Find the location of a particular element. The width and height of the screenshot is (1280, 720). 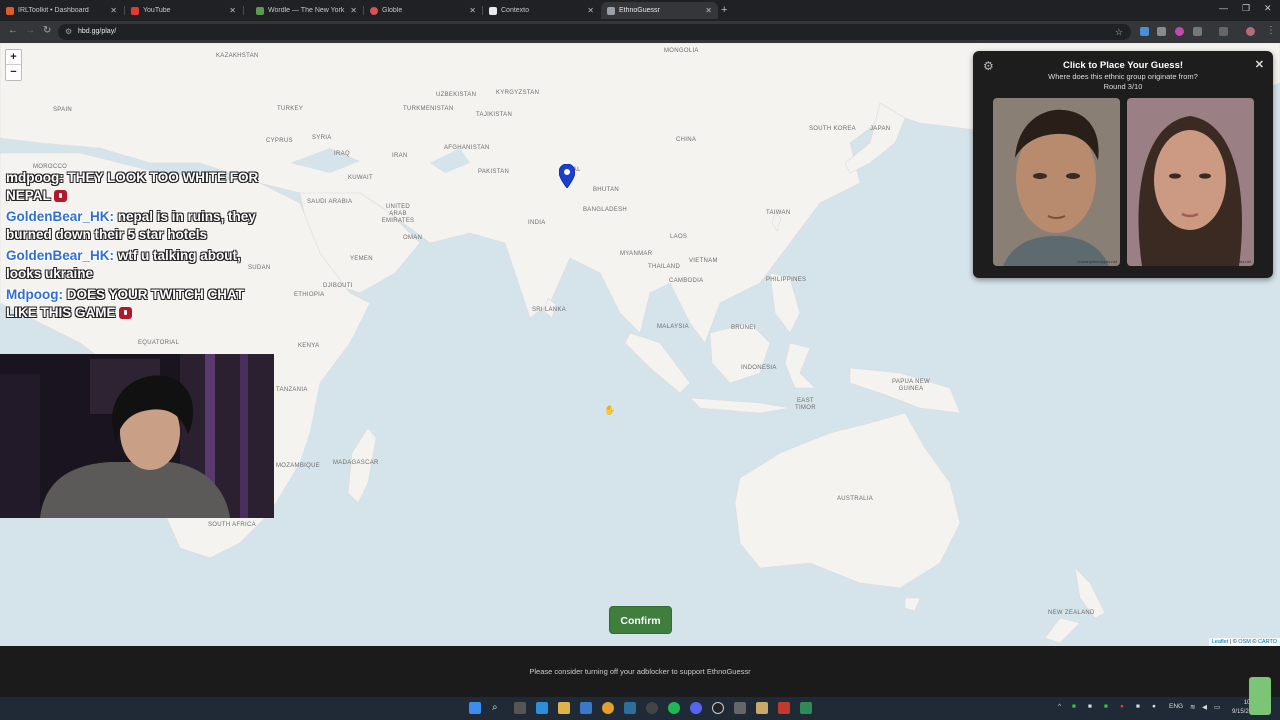

minimize-icon: — is located at coordinates (1223, 8).